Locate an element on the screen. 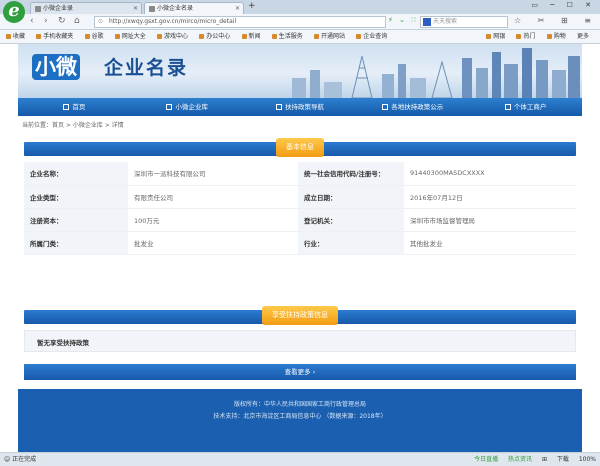 The image size is (600, 466). bookmark-label: 购物 is located at coordinates (559, 36).